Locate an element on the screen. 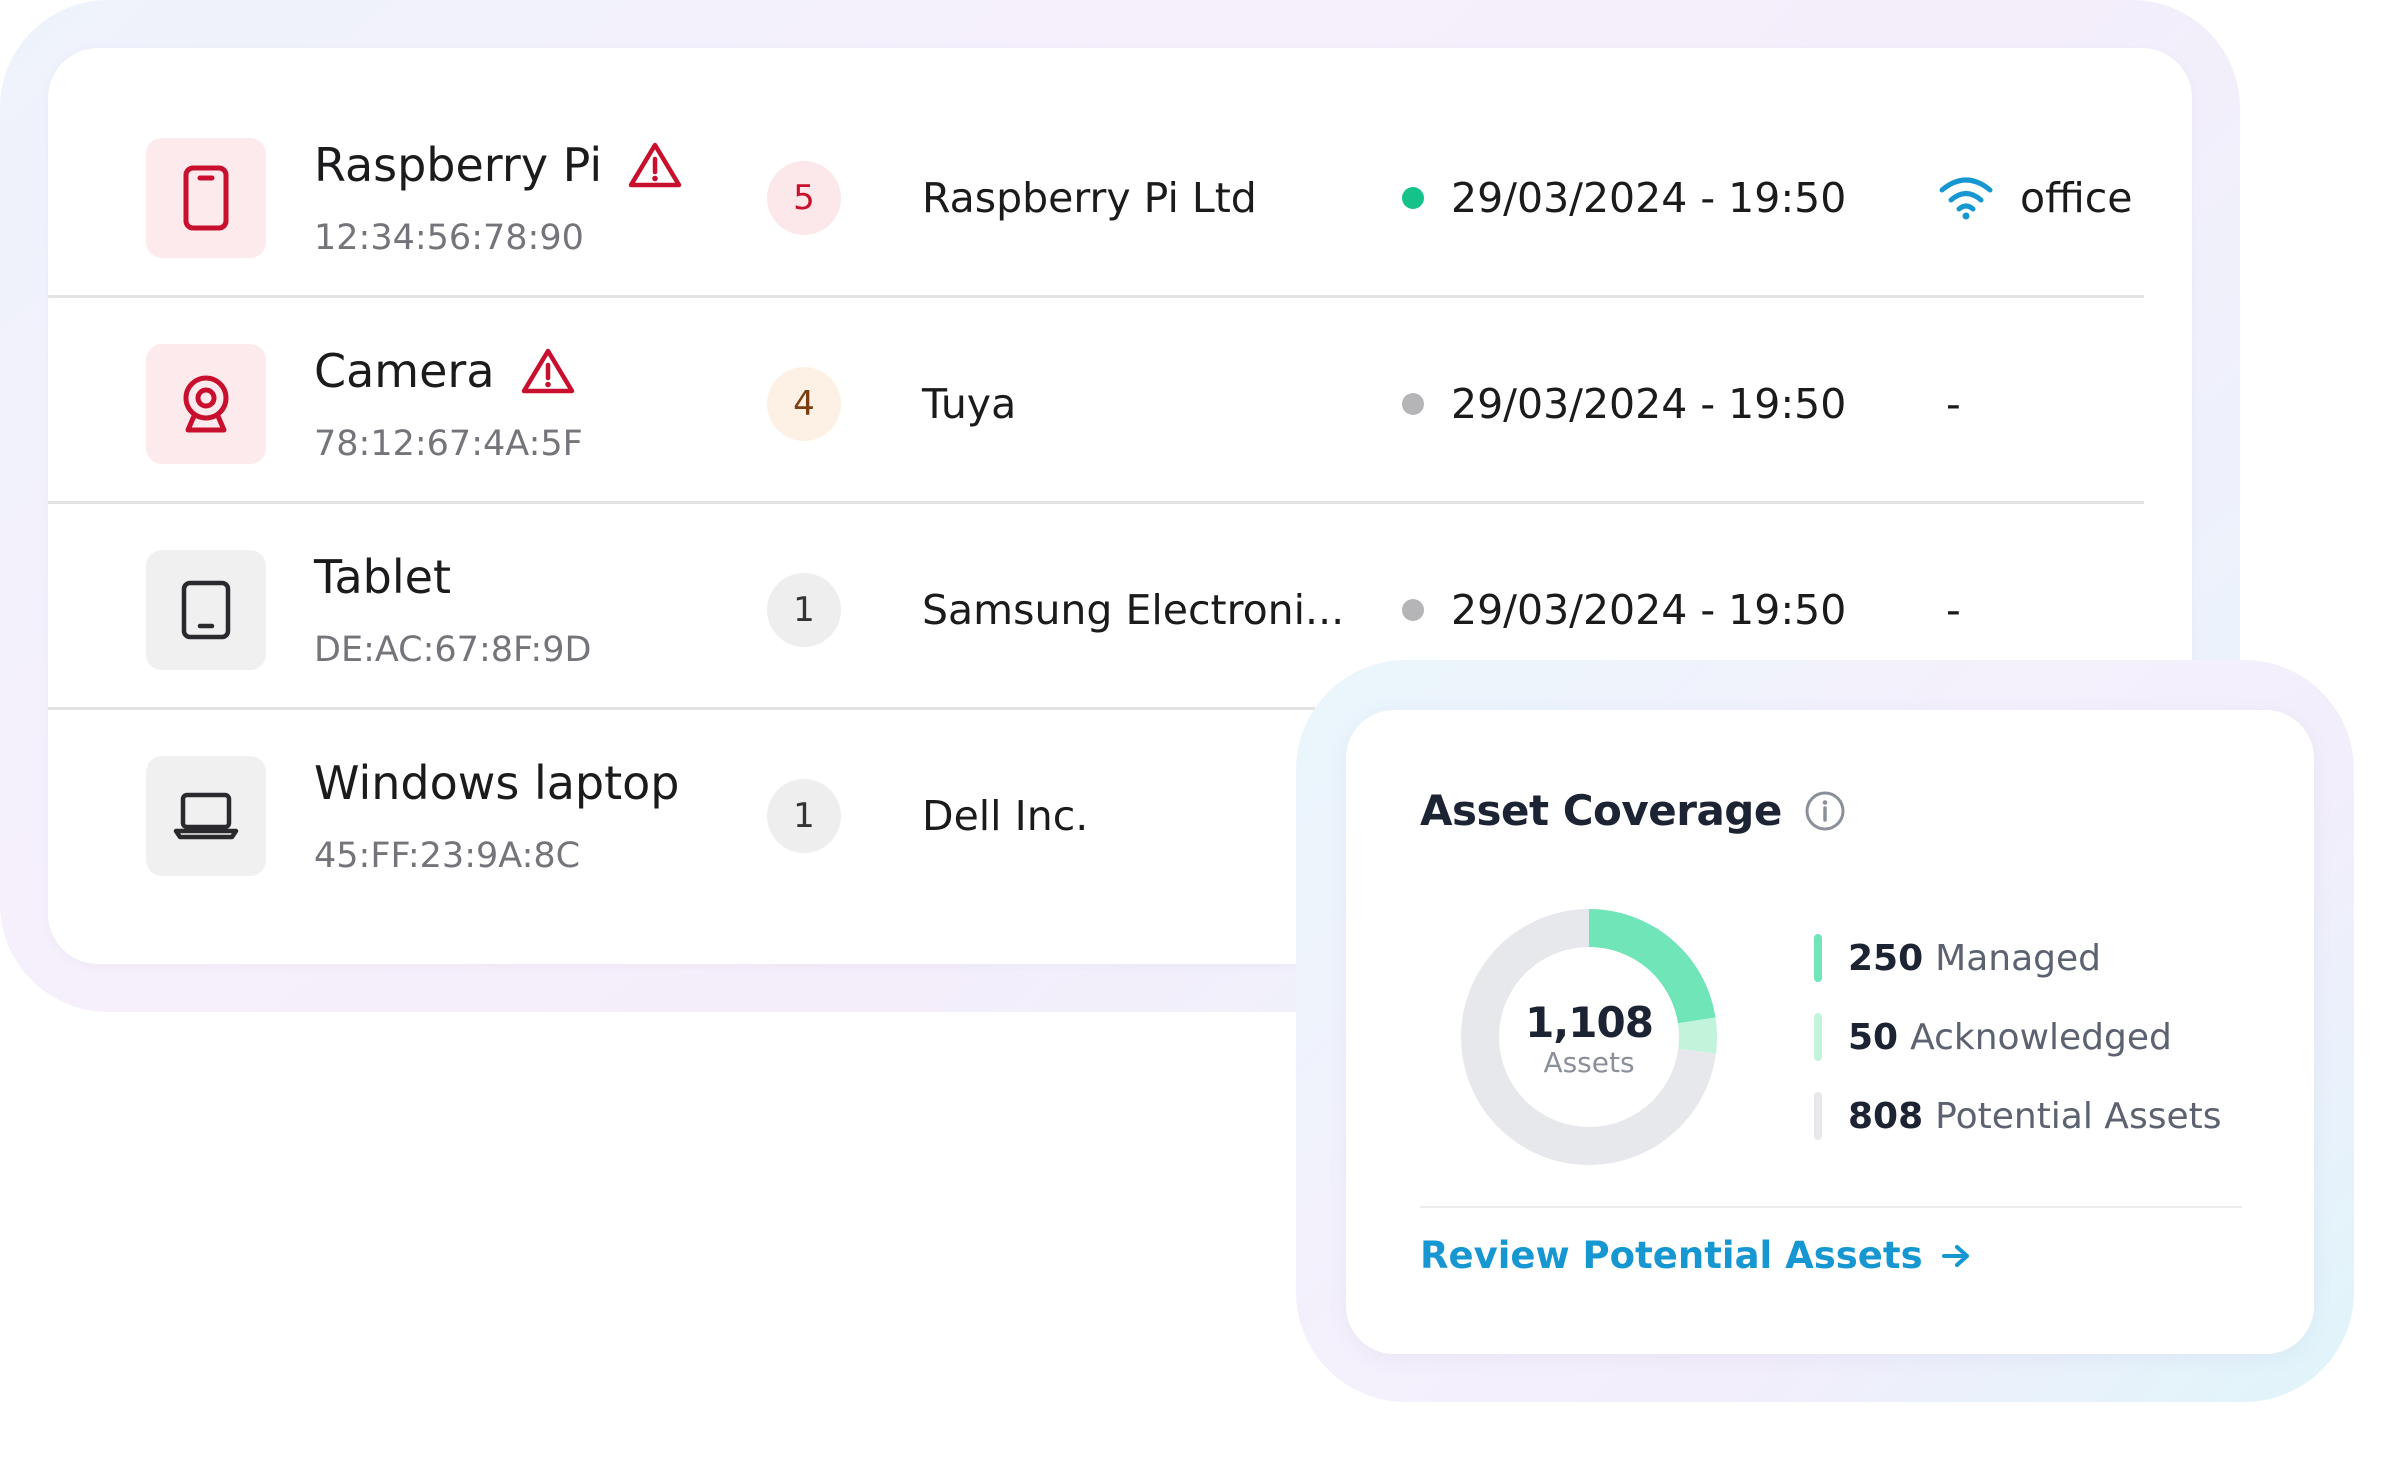 This screenshot has height=1458, width=2402. phone-icon is located at coordinates (206, 198).